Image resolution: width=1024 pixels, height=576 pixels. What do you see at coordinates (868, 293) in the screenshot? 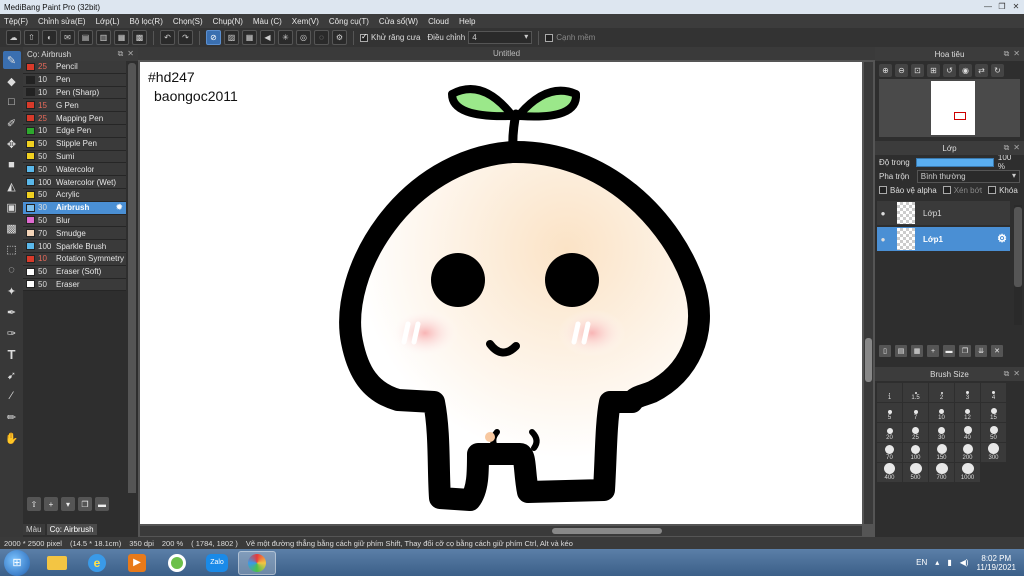
I see `canvas-vertical-scrollbar` at bounding box center [868, 293].